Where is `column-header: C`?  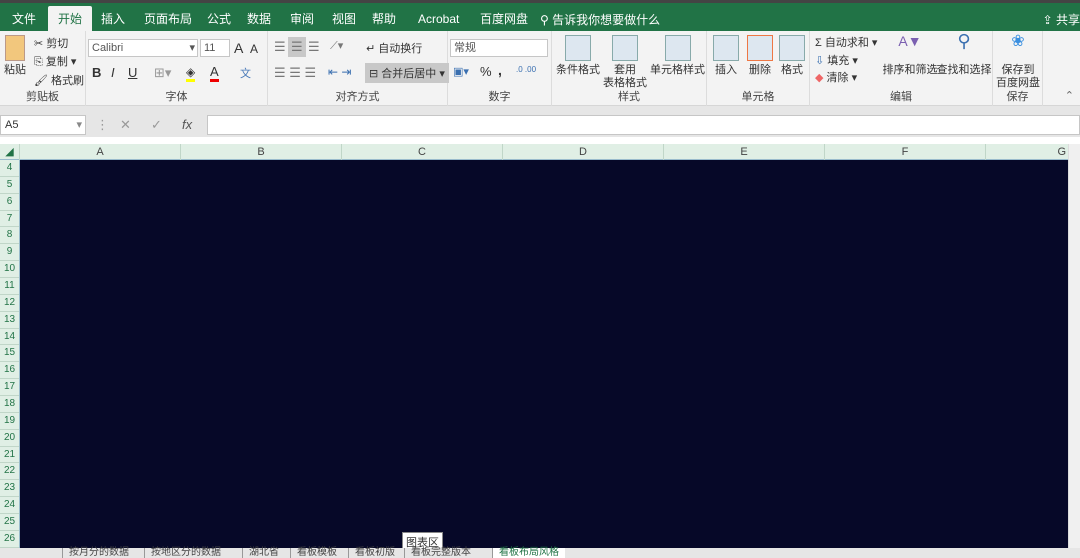 column-header: C is located at coordinates (422, 152).